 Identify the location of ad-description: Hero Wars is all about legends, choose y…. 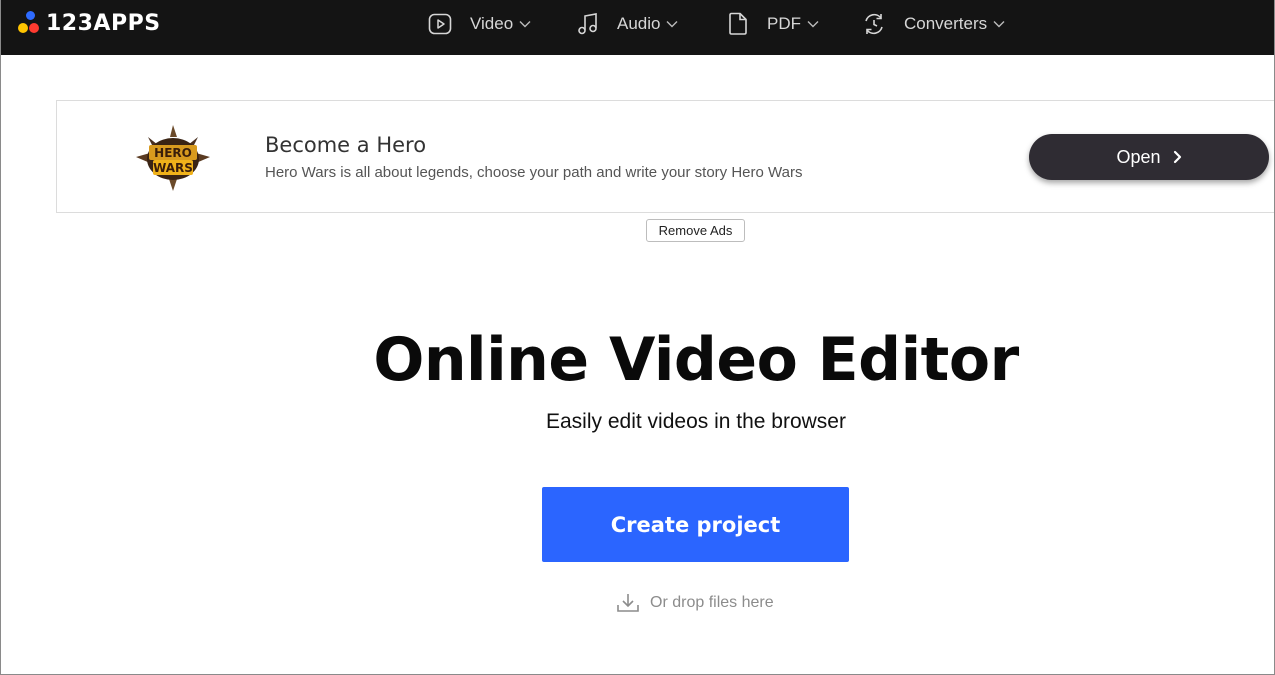
(534, 172).